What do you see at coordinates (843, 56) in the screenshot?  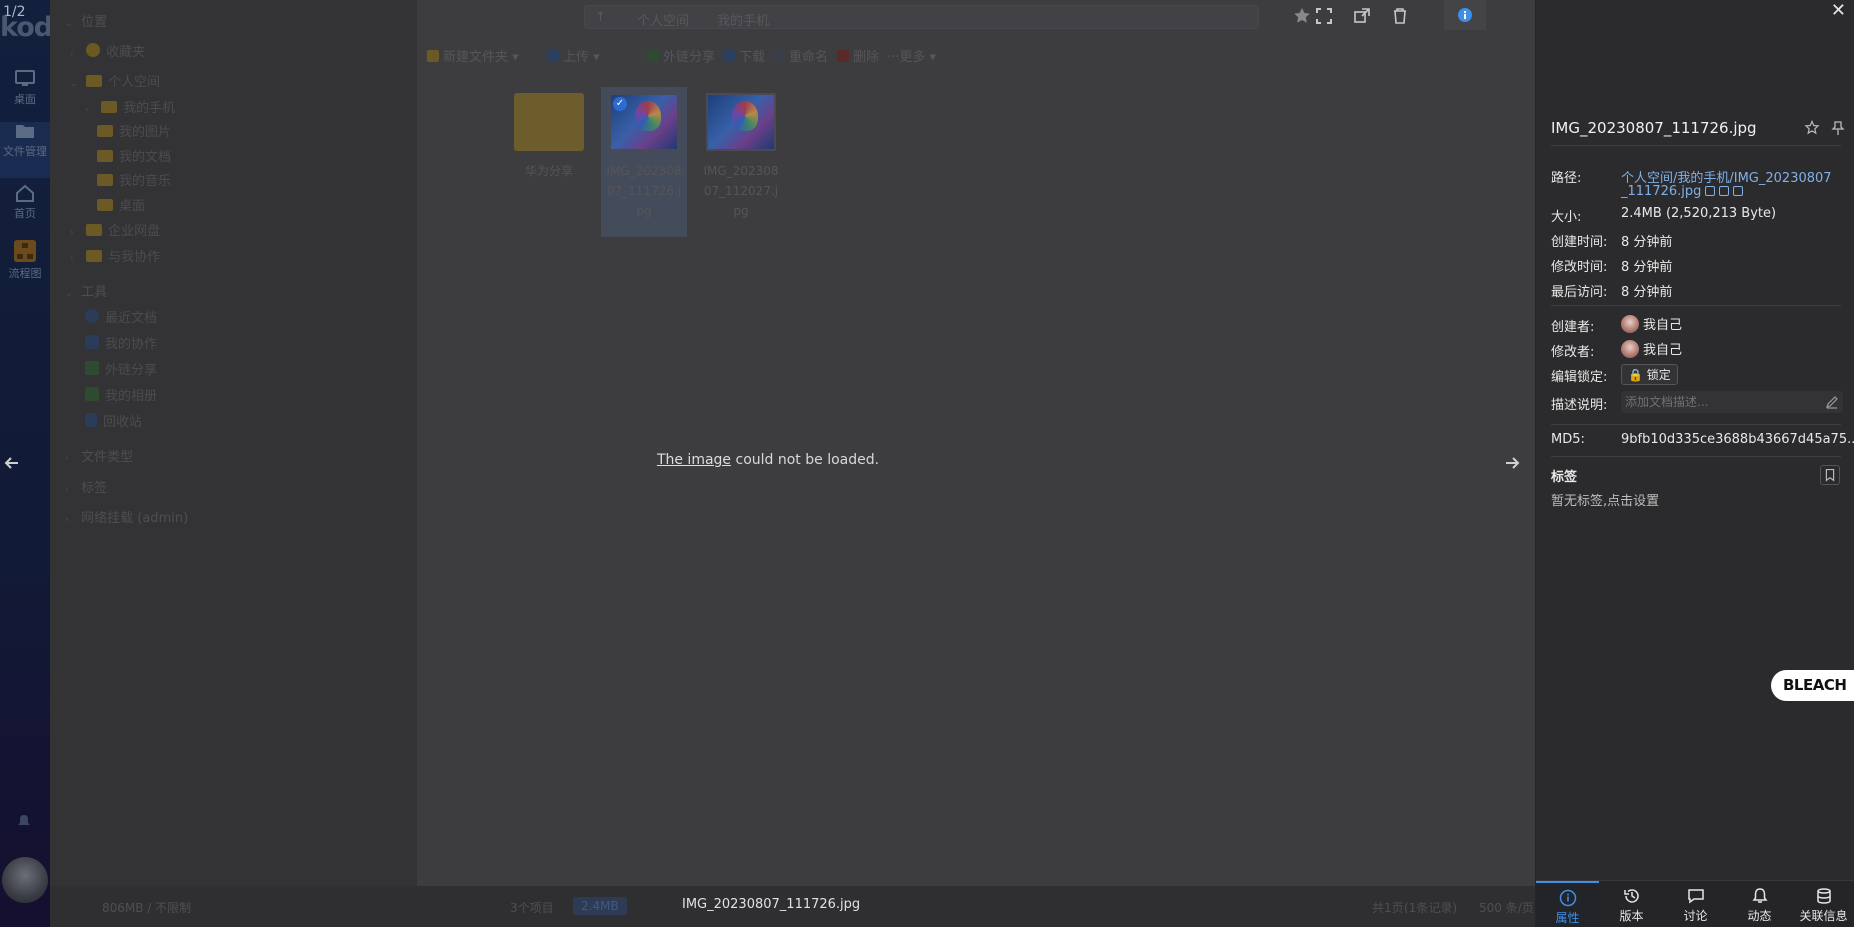 I see `close-x-icon` at bounding box center [843, 56].